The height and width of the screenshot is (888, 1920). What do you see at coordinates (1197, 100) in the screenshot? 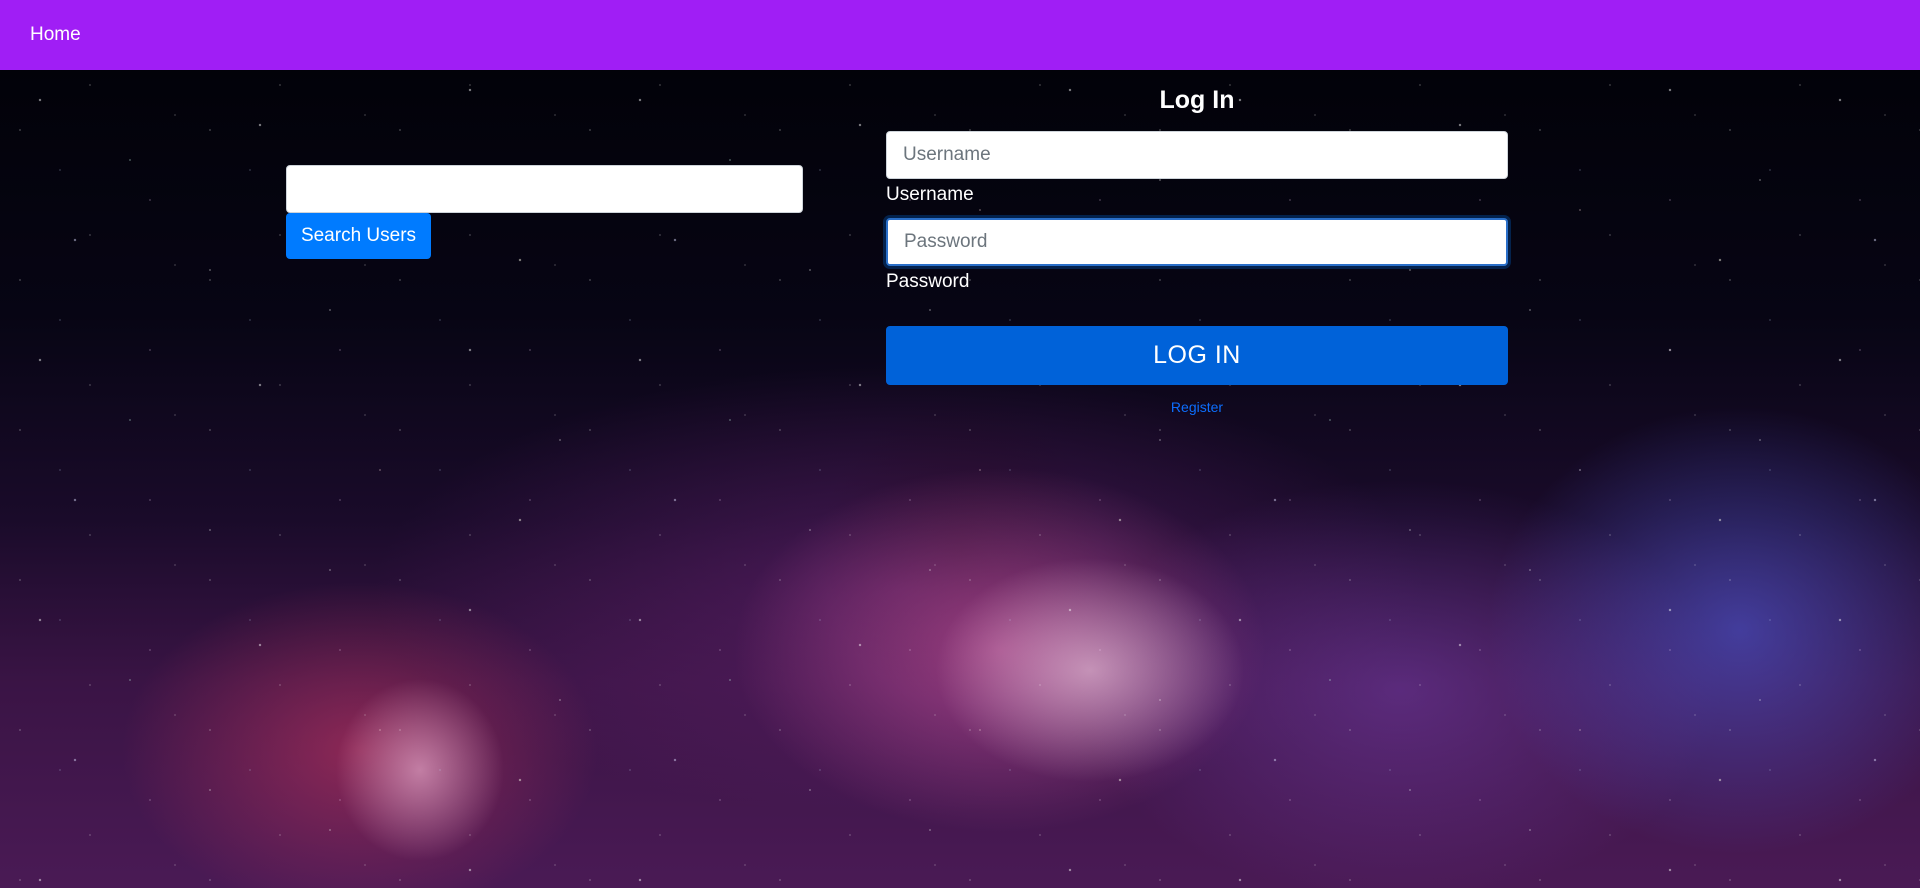
I see `login-title: Log In` at bounding box center [1197, 100].